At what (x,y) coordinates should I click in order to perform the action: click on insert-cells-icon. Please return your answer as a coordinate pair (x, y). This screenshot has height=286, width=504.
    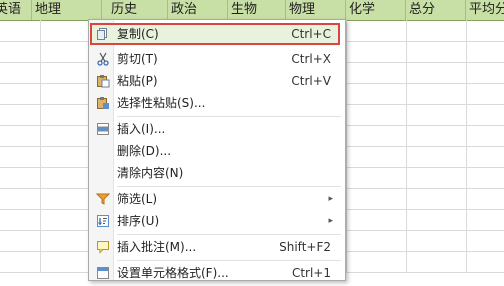
    Looking at the image, I should click on (103, 129).